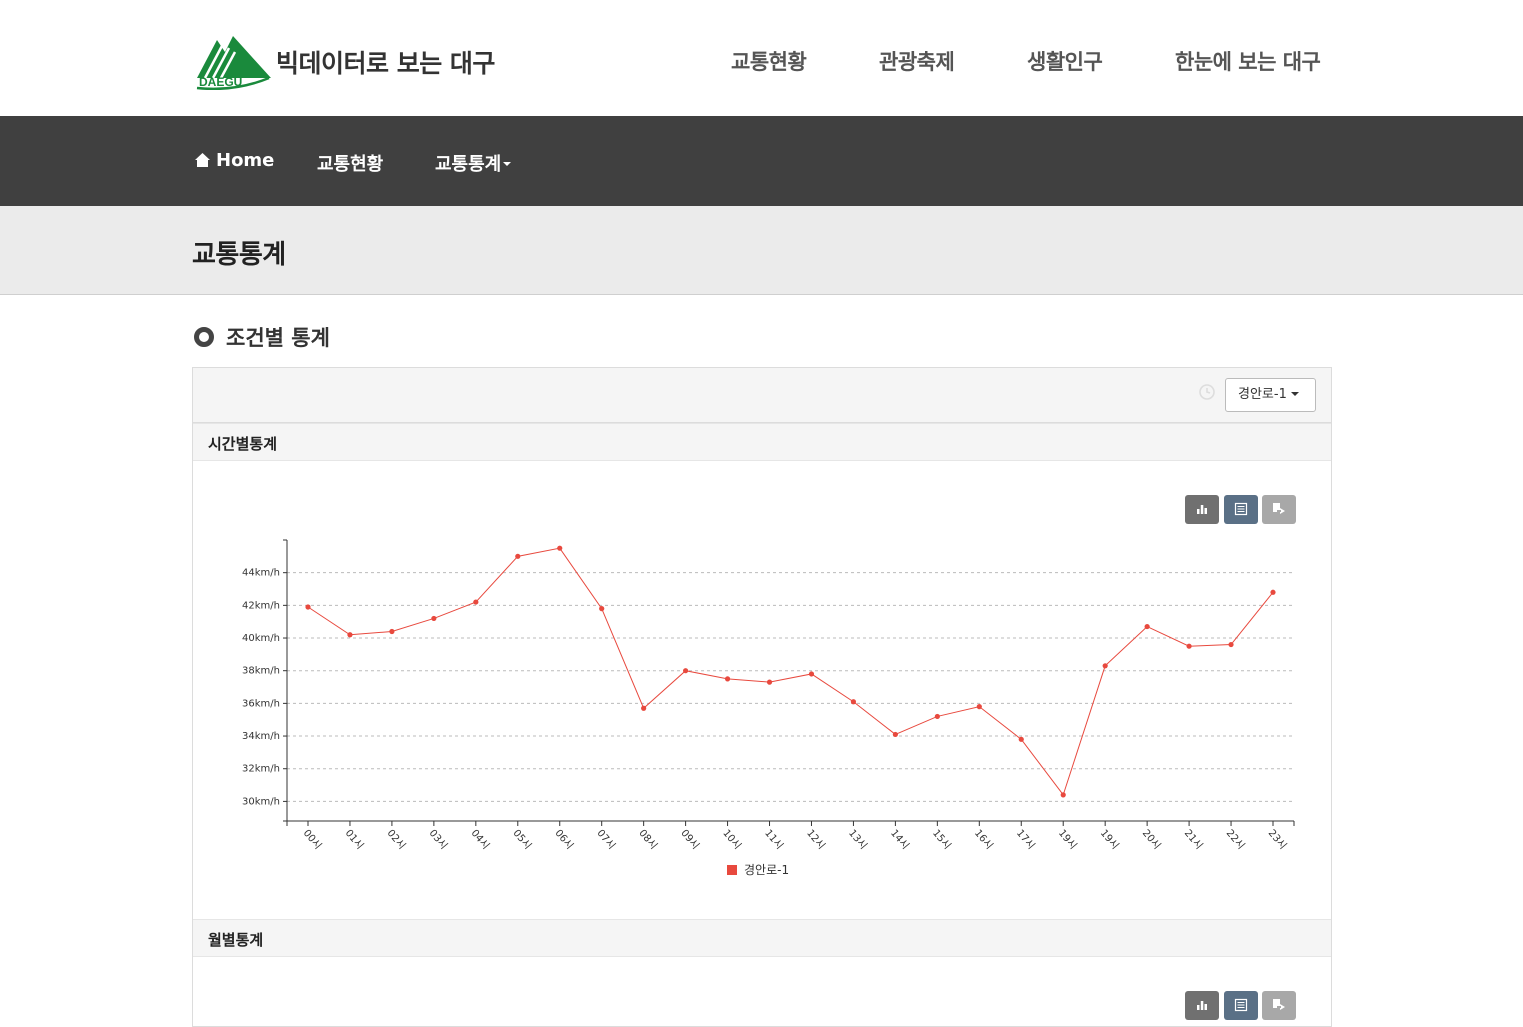  What do you see at coordinates (350, 163) in the screenshot?
I see `nav-traffic-status: 교통현황` at bounding box center [350, 163].